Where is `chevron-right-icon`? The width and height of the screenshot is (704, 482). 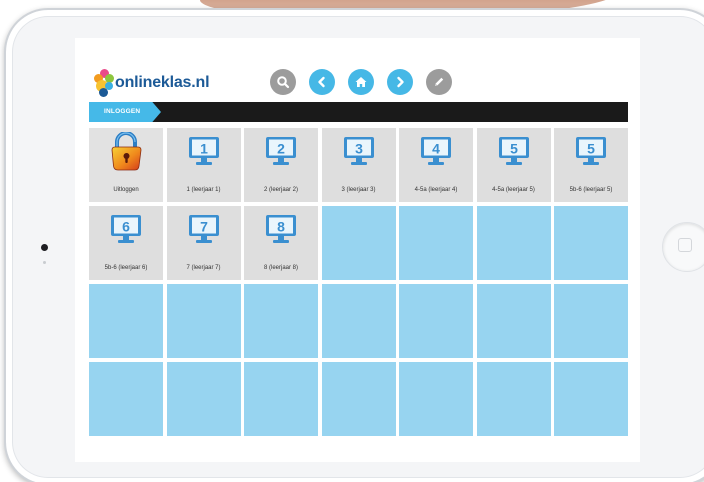 chevron-right-icon is located at coordinates (400, 82).